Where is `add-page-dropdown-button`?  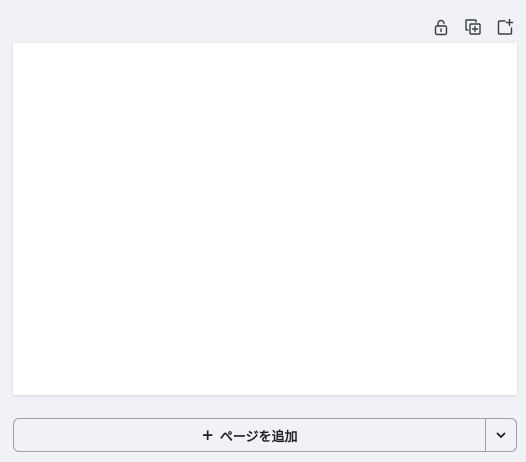 add-page-dropdown-button is located at coordinates (501, 435).